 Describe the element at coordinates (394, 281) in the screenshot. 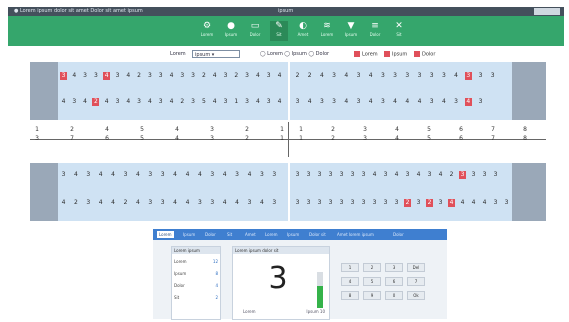

I see `keypad-key: 6` at that location.